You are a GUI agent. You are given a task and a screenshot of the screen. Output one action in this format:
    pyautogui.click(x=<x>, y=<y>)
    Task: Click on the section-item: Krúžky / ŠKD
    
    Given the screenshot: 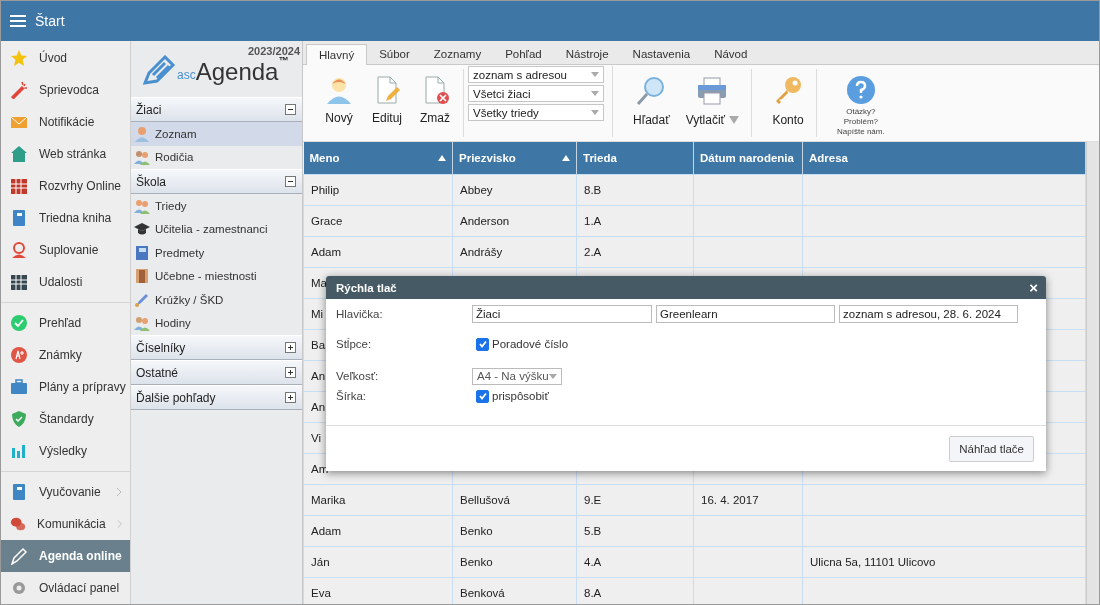 What is the action you would take?
    pyautogui.click(x=216, y=300)
    